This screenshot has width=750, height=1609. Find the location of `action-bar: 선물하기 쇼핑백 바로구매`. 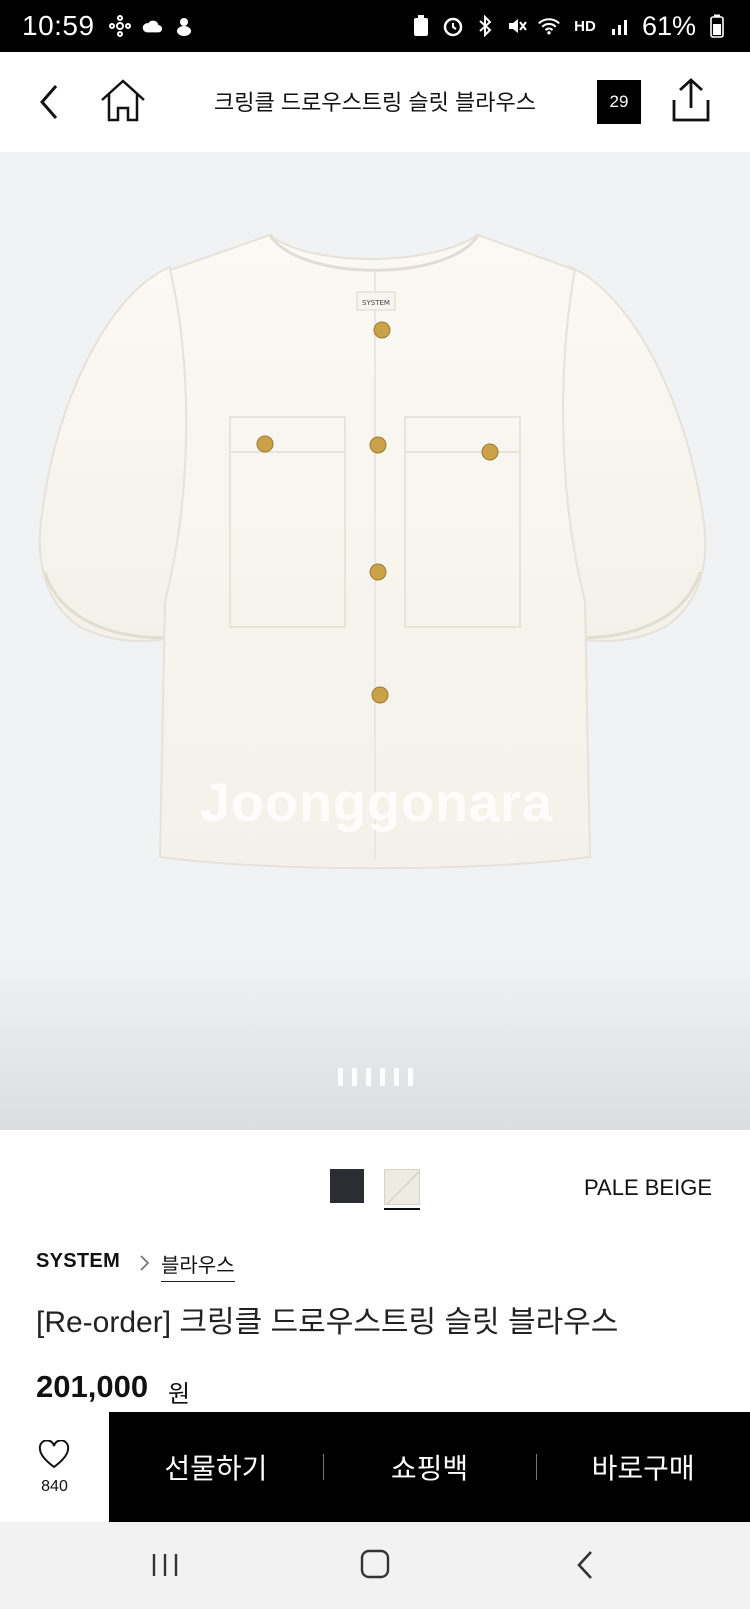

action-bar: 선물하기 쇼핑백 바로구매 is located at coordinates (429, 1467).